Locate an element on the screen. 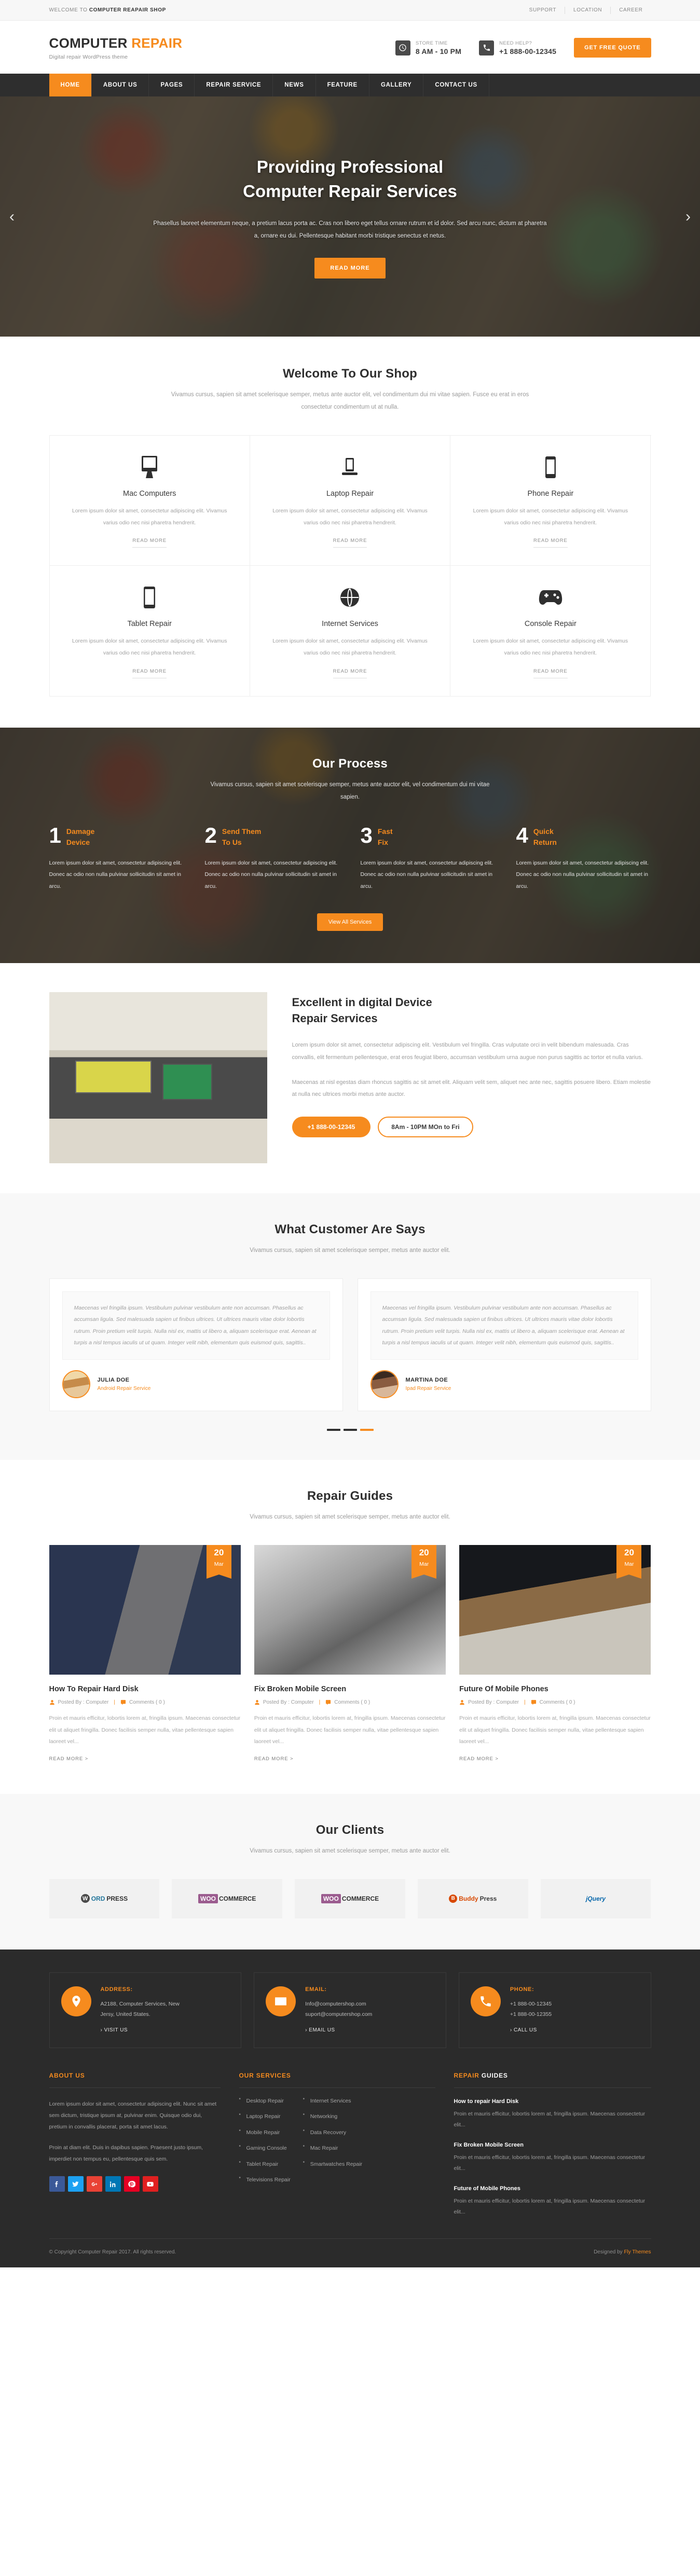  list-item: Desktop Repair is located at coordinates (265, 2106).